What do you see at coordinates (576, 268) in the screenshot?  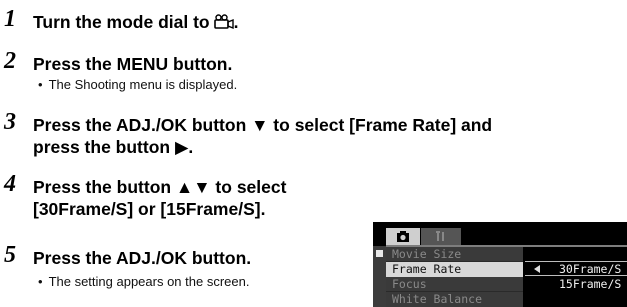 I see `option-30-frame: 30Frame/S` at bounding box center [576, 268].